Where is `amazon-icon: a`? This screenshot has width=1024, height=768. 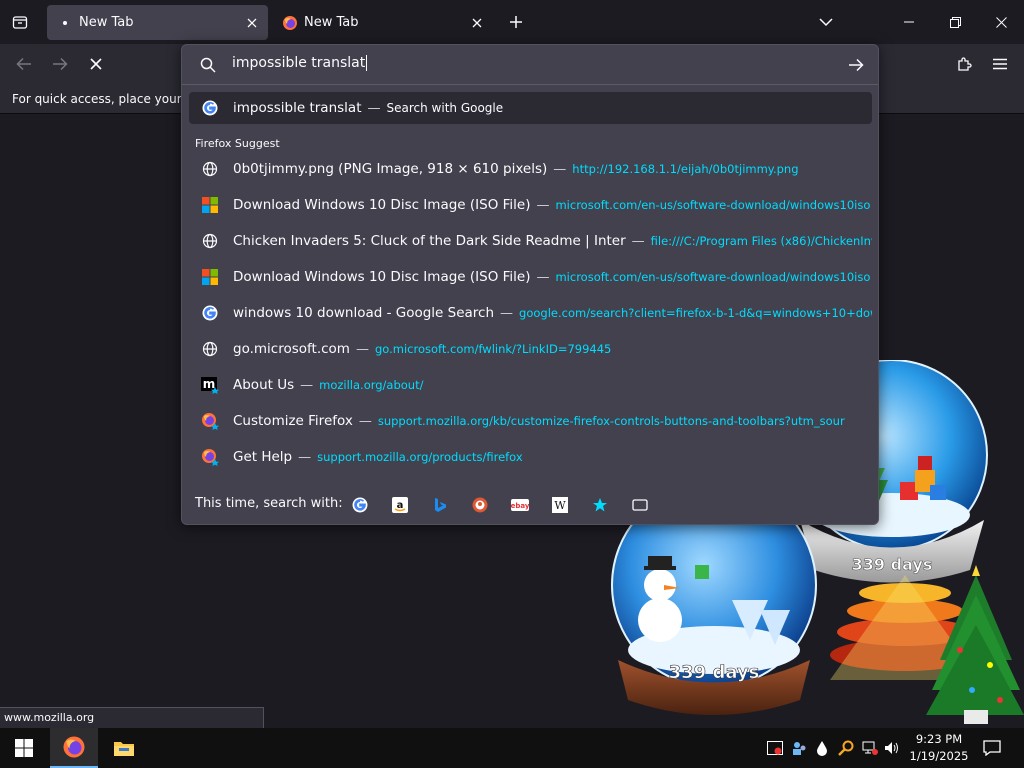
amazon-icon: a is located at coordinates (400, 505).